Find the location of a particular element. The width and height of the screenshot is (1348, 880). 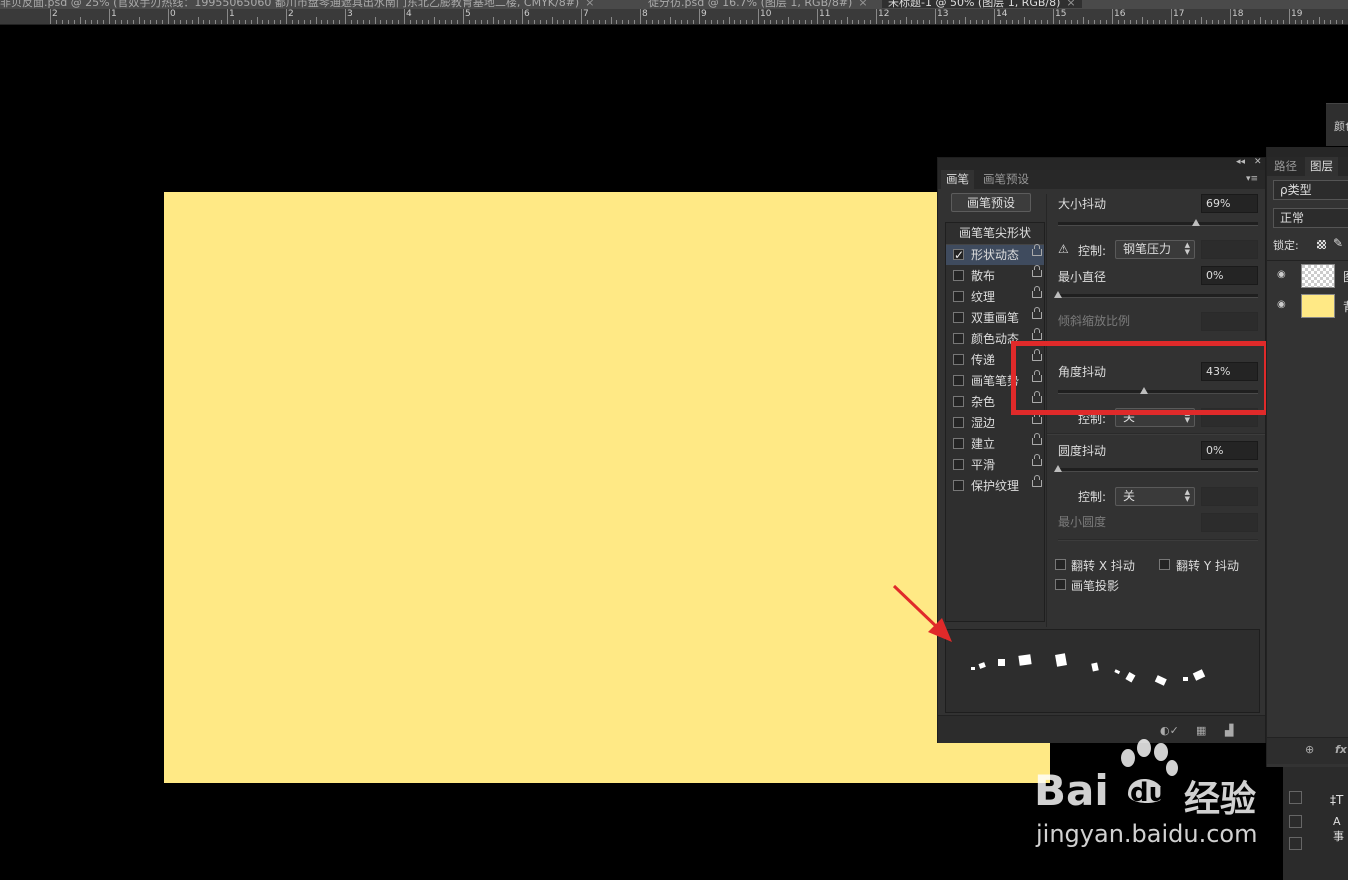

tab-brush-presets: 画笔预设 is located at coordinates (1006, 179).